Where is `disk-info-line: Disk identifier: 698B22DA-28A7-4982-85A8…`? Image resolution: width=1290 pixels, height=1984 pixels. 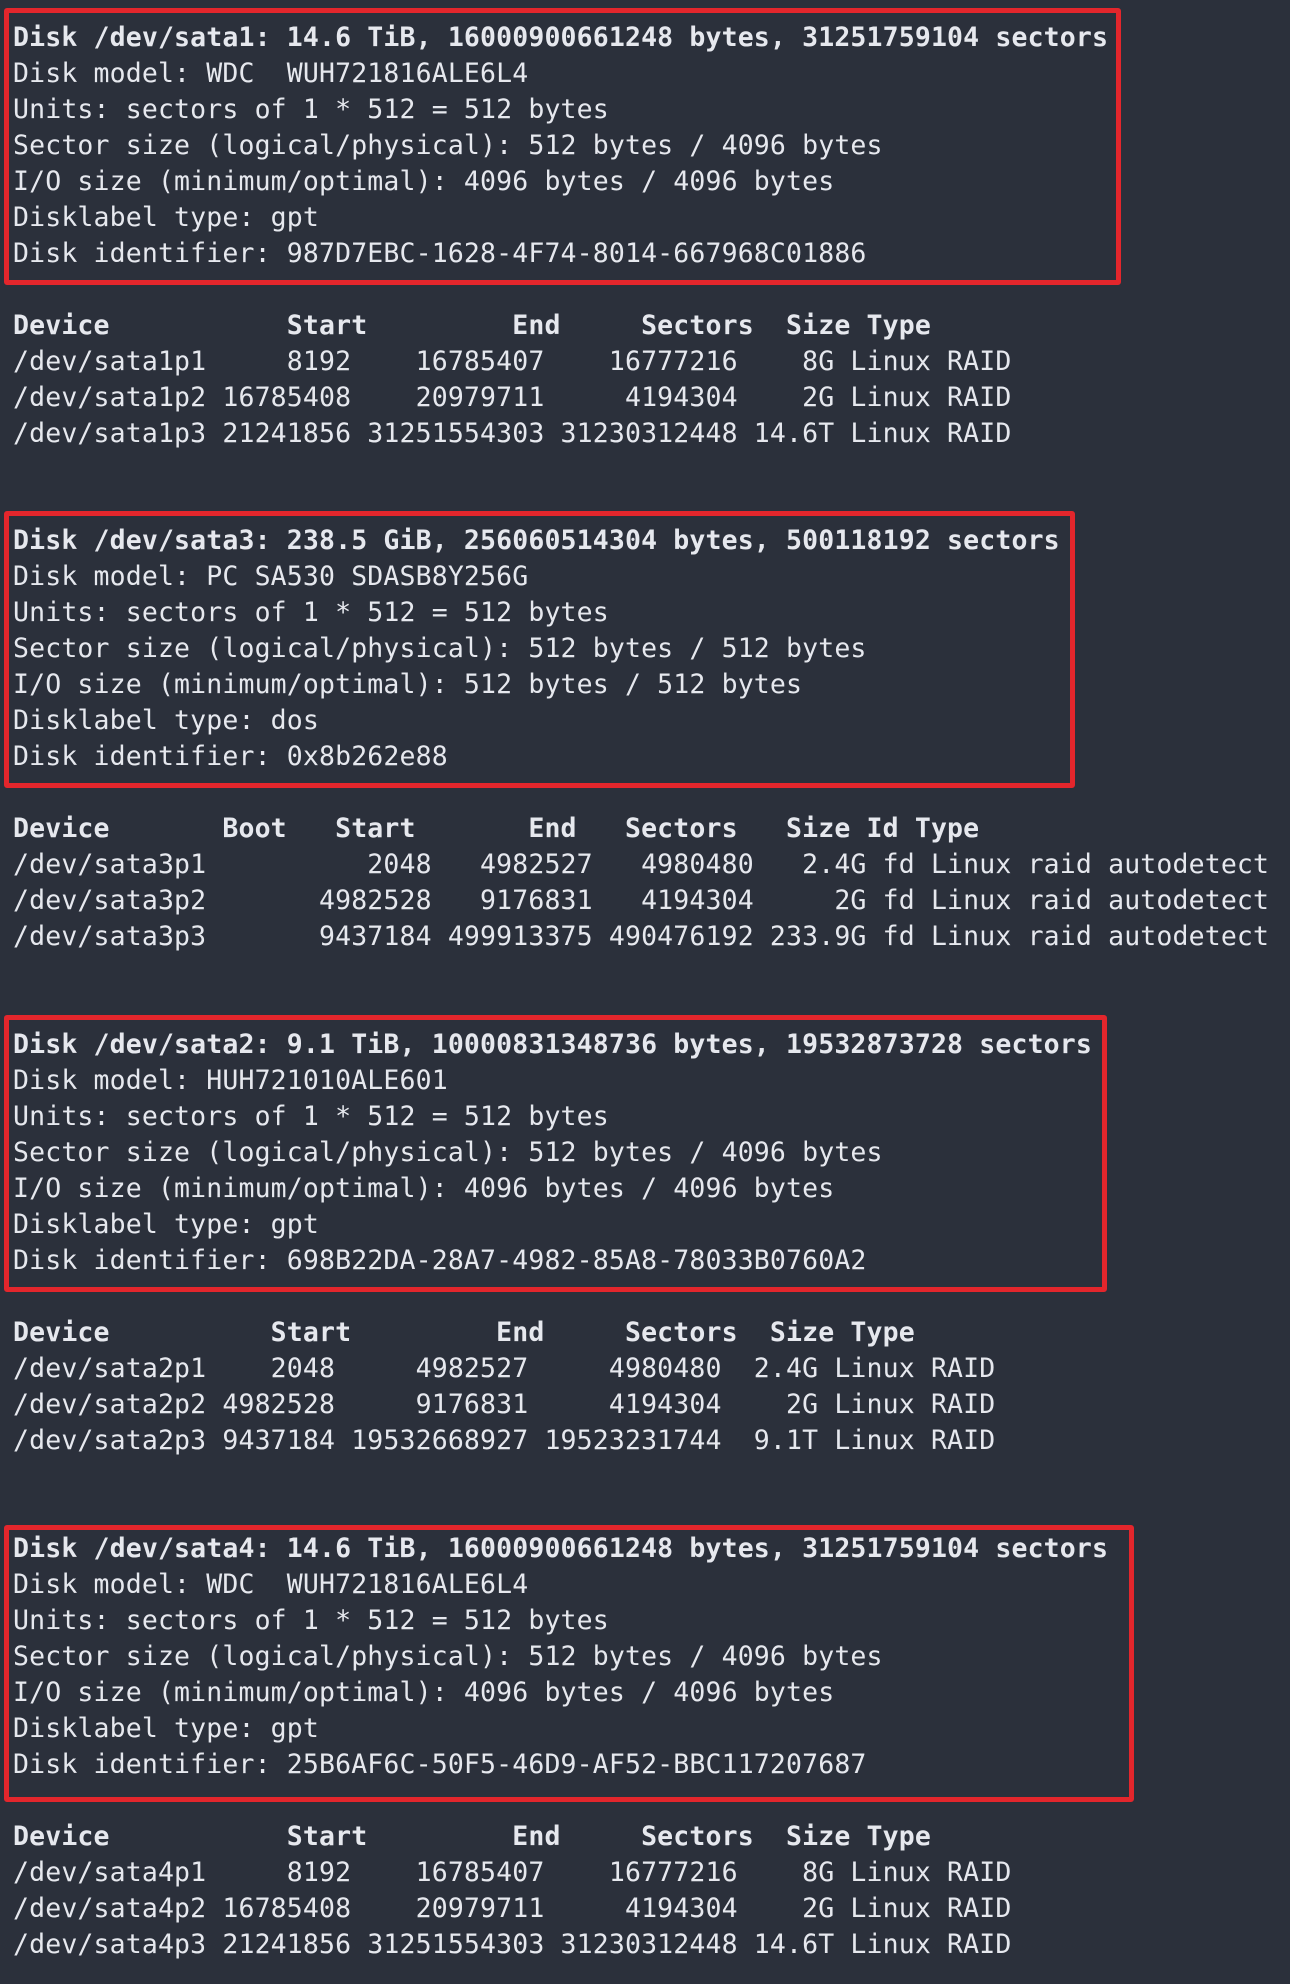 disk-info-line: Disk identifier: 698B22DA-28A7-4982-85A8… is located at coordinates (440, 1260).